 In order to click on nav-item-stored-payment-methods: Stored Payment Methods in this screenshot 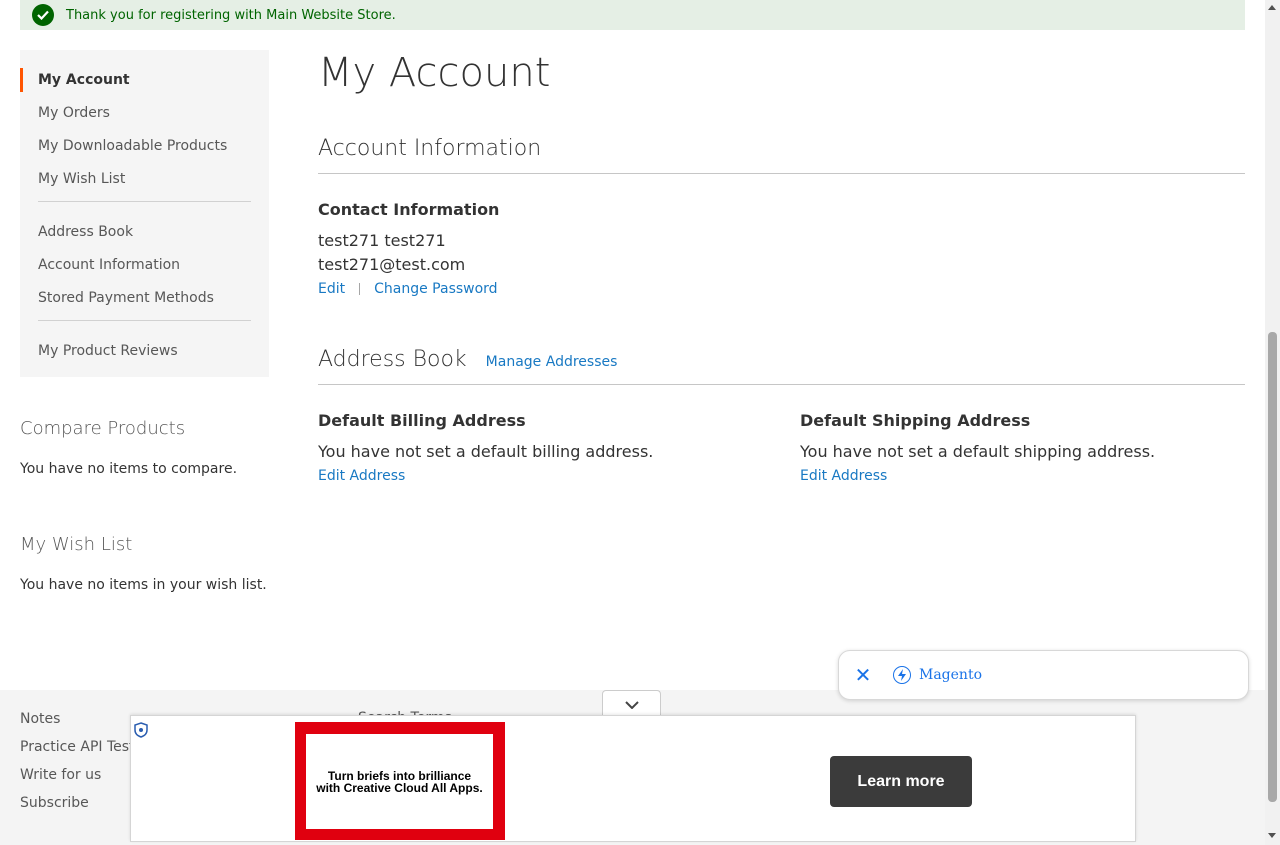, I will do `click(144, 302)`.